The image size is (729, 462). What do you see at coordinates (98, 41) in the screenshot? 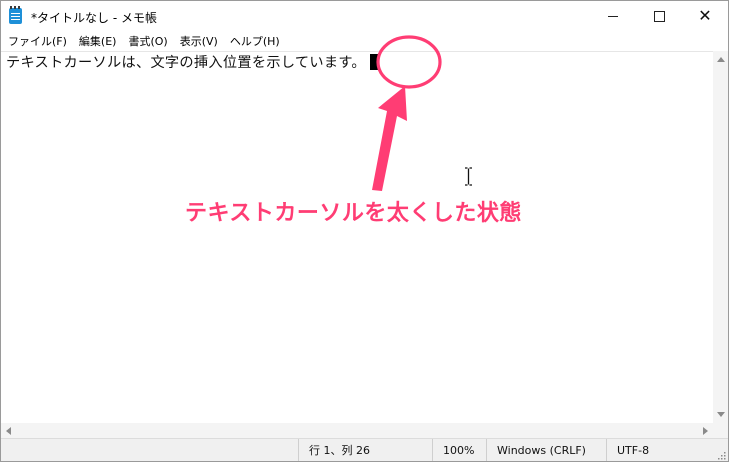
I see `menu-edit: 編集(E)` at bounding box center [98, 41].